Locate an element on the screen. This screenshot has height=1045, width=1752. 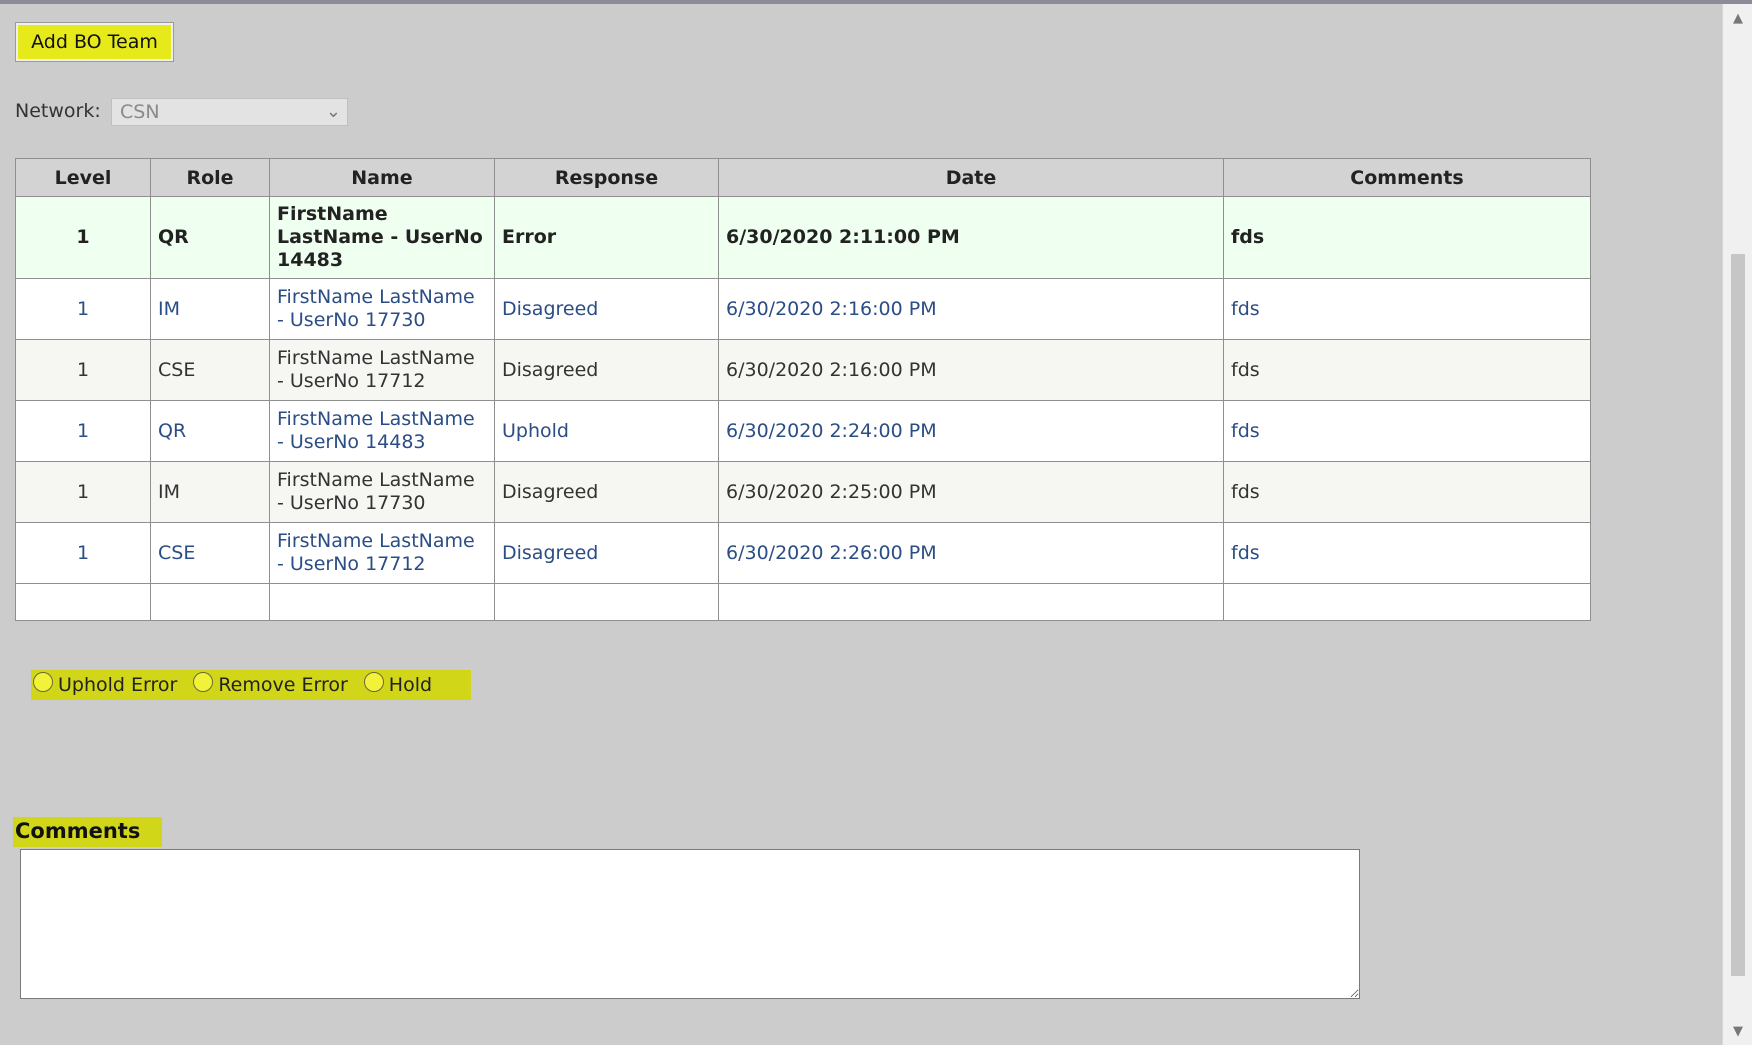
radio-label-uphold-error: Uphold Error is located at coordinates (118, 685).